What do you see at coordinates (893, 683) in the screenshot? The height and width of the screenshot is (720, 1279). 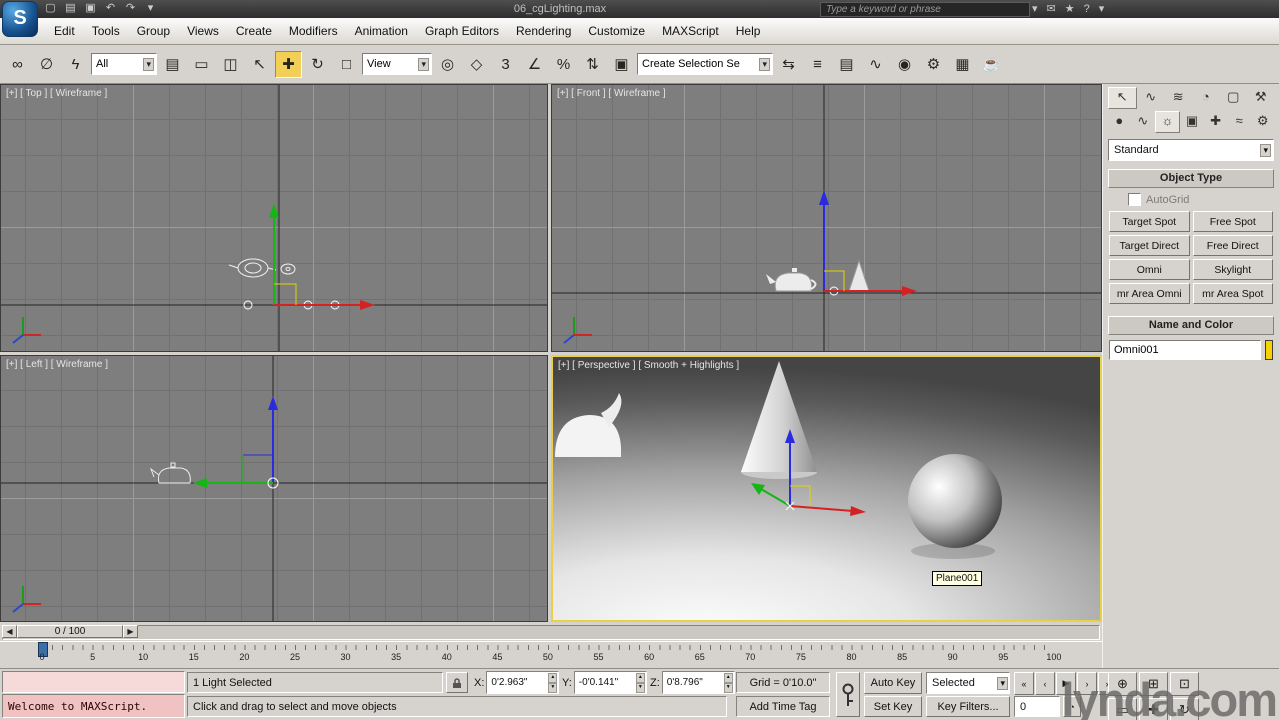 I see `auto-key-button: Auto Key` at bounding box center [893, 683].